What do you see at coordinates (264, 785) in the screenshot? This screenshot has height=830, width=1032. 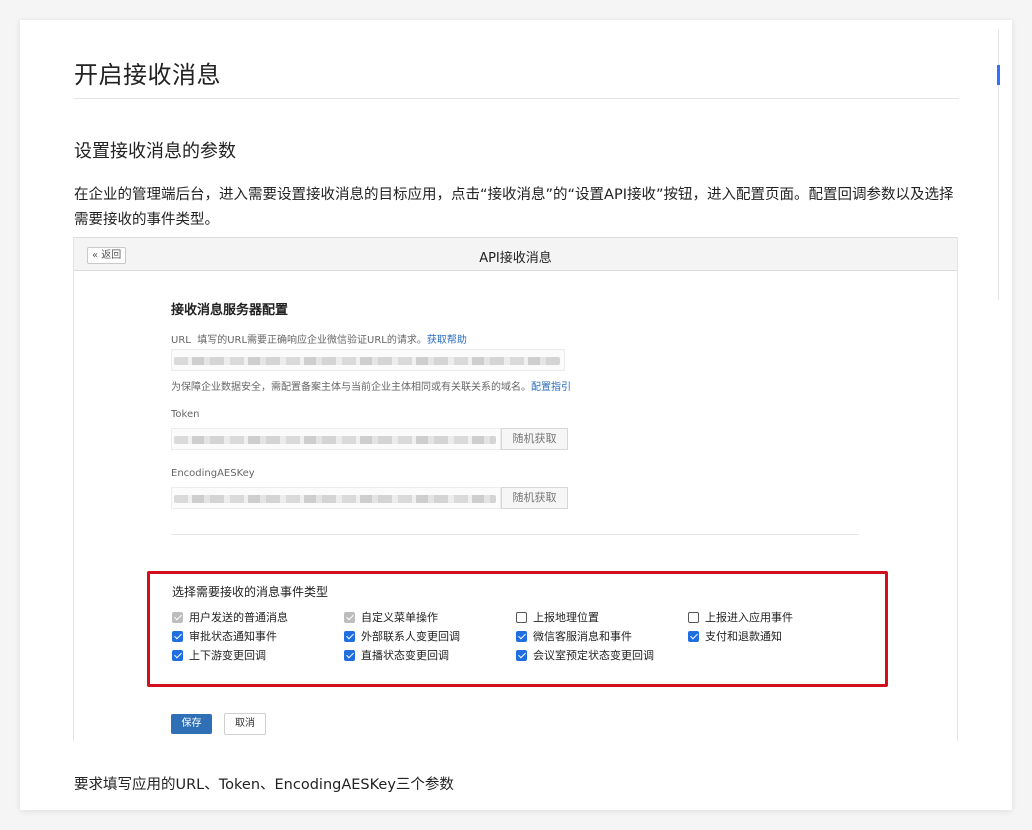 I see `caption-text: 要求填写应用的URL、Token、EncodingAESKey三个参数` at bounding box center [264, 785].